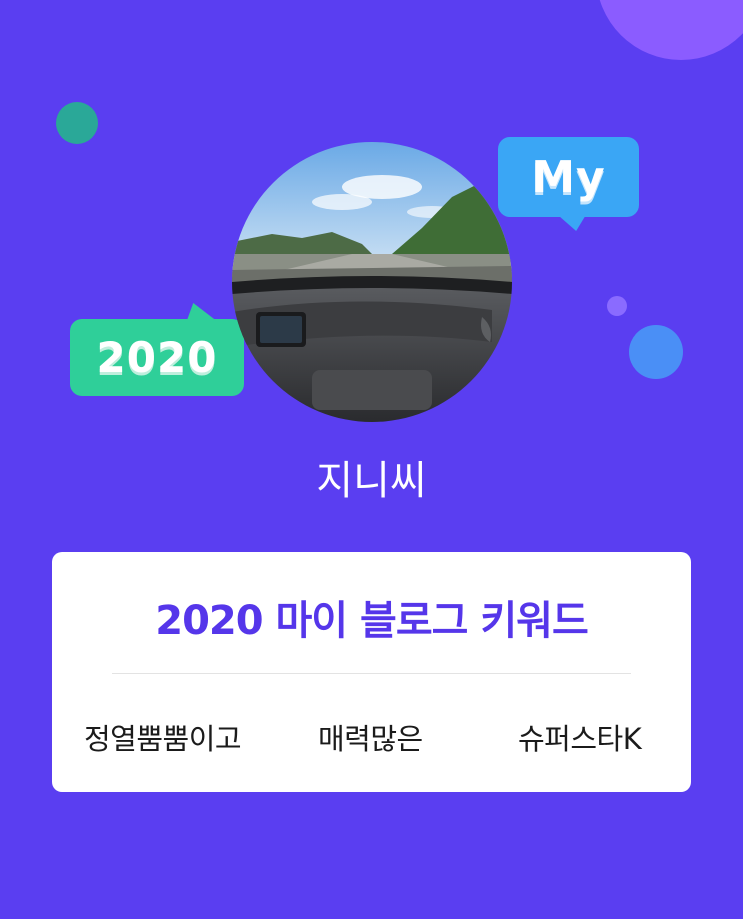 This screenshot has height=919, width=743. What do you see at coordinates (617, 306) in the screenshot?
I see `decorative-circle-lilac` at bounding box center [617, 306].